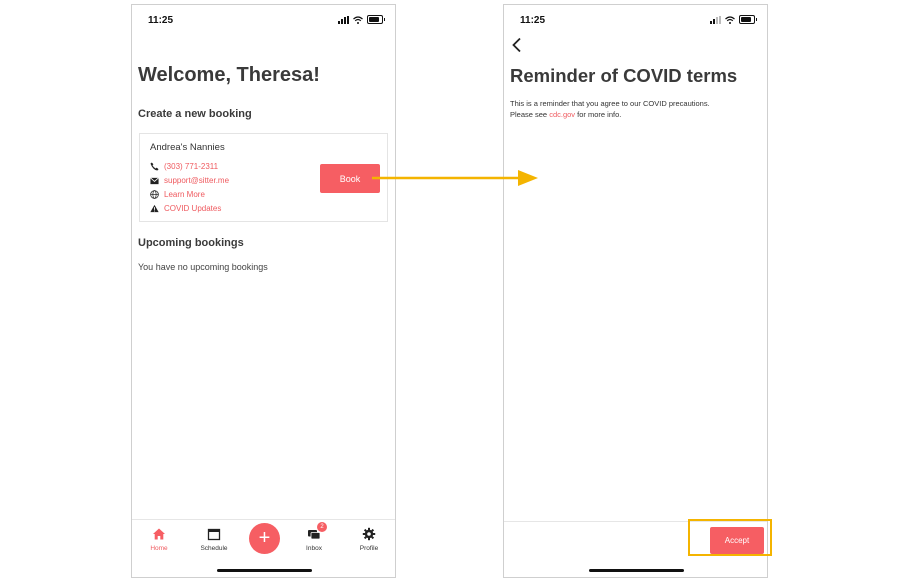  Describe the element at coordinates (455, 178) in the screenshot. I see `flow-arrow` at that location.